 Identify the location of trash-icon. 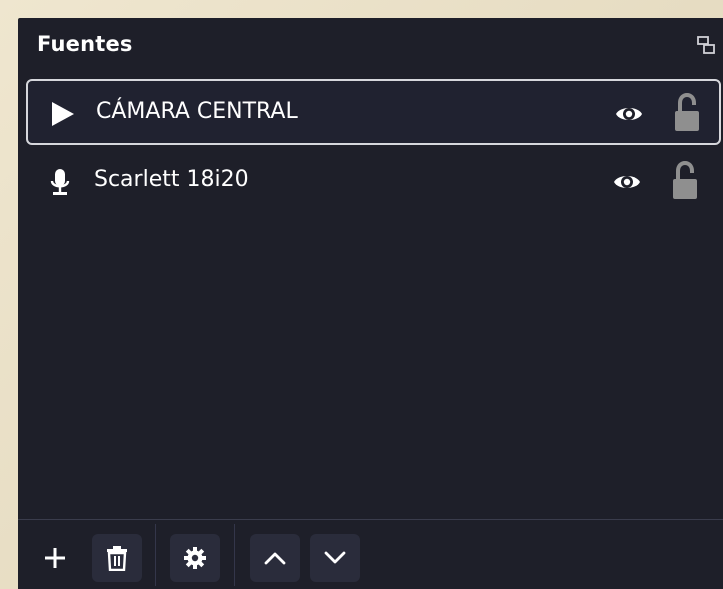
(117, 558).